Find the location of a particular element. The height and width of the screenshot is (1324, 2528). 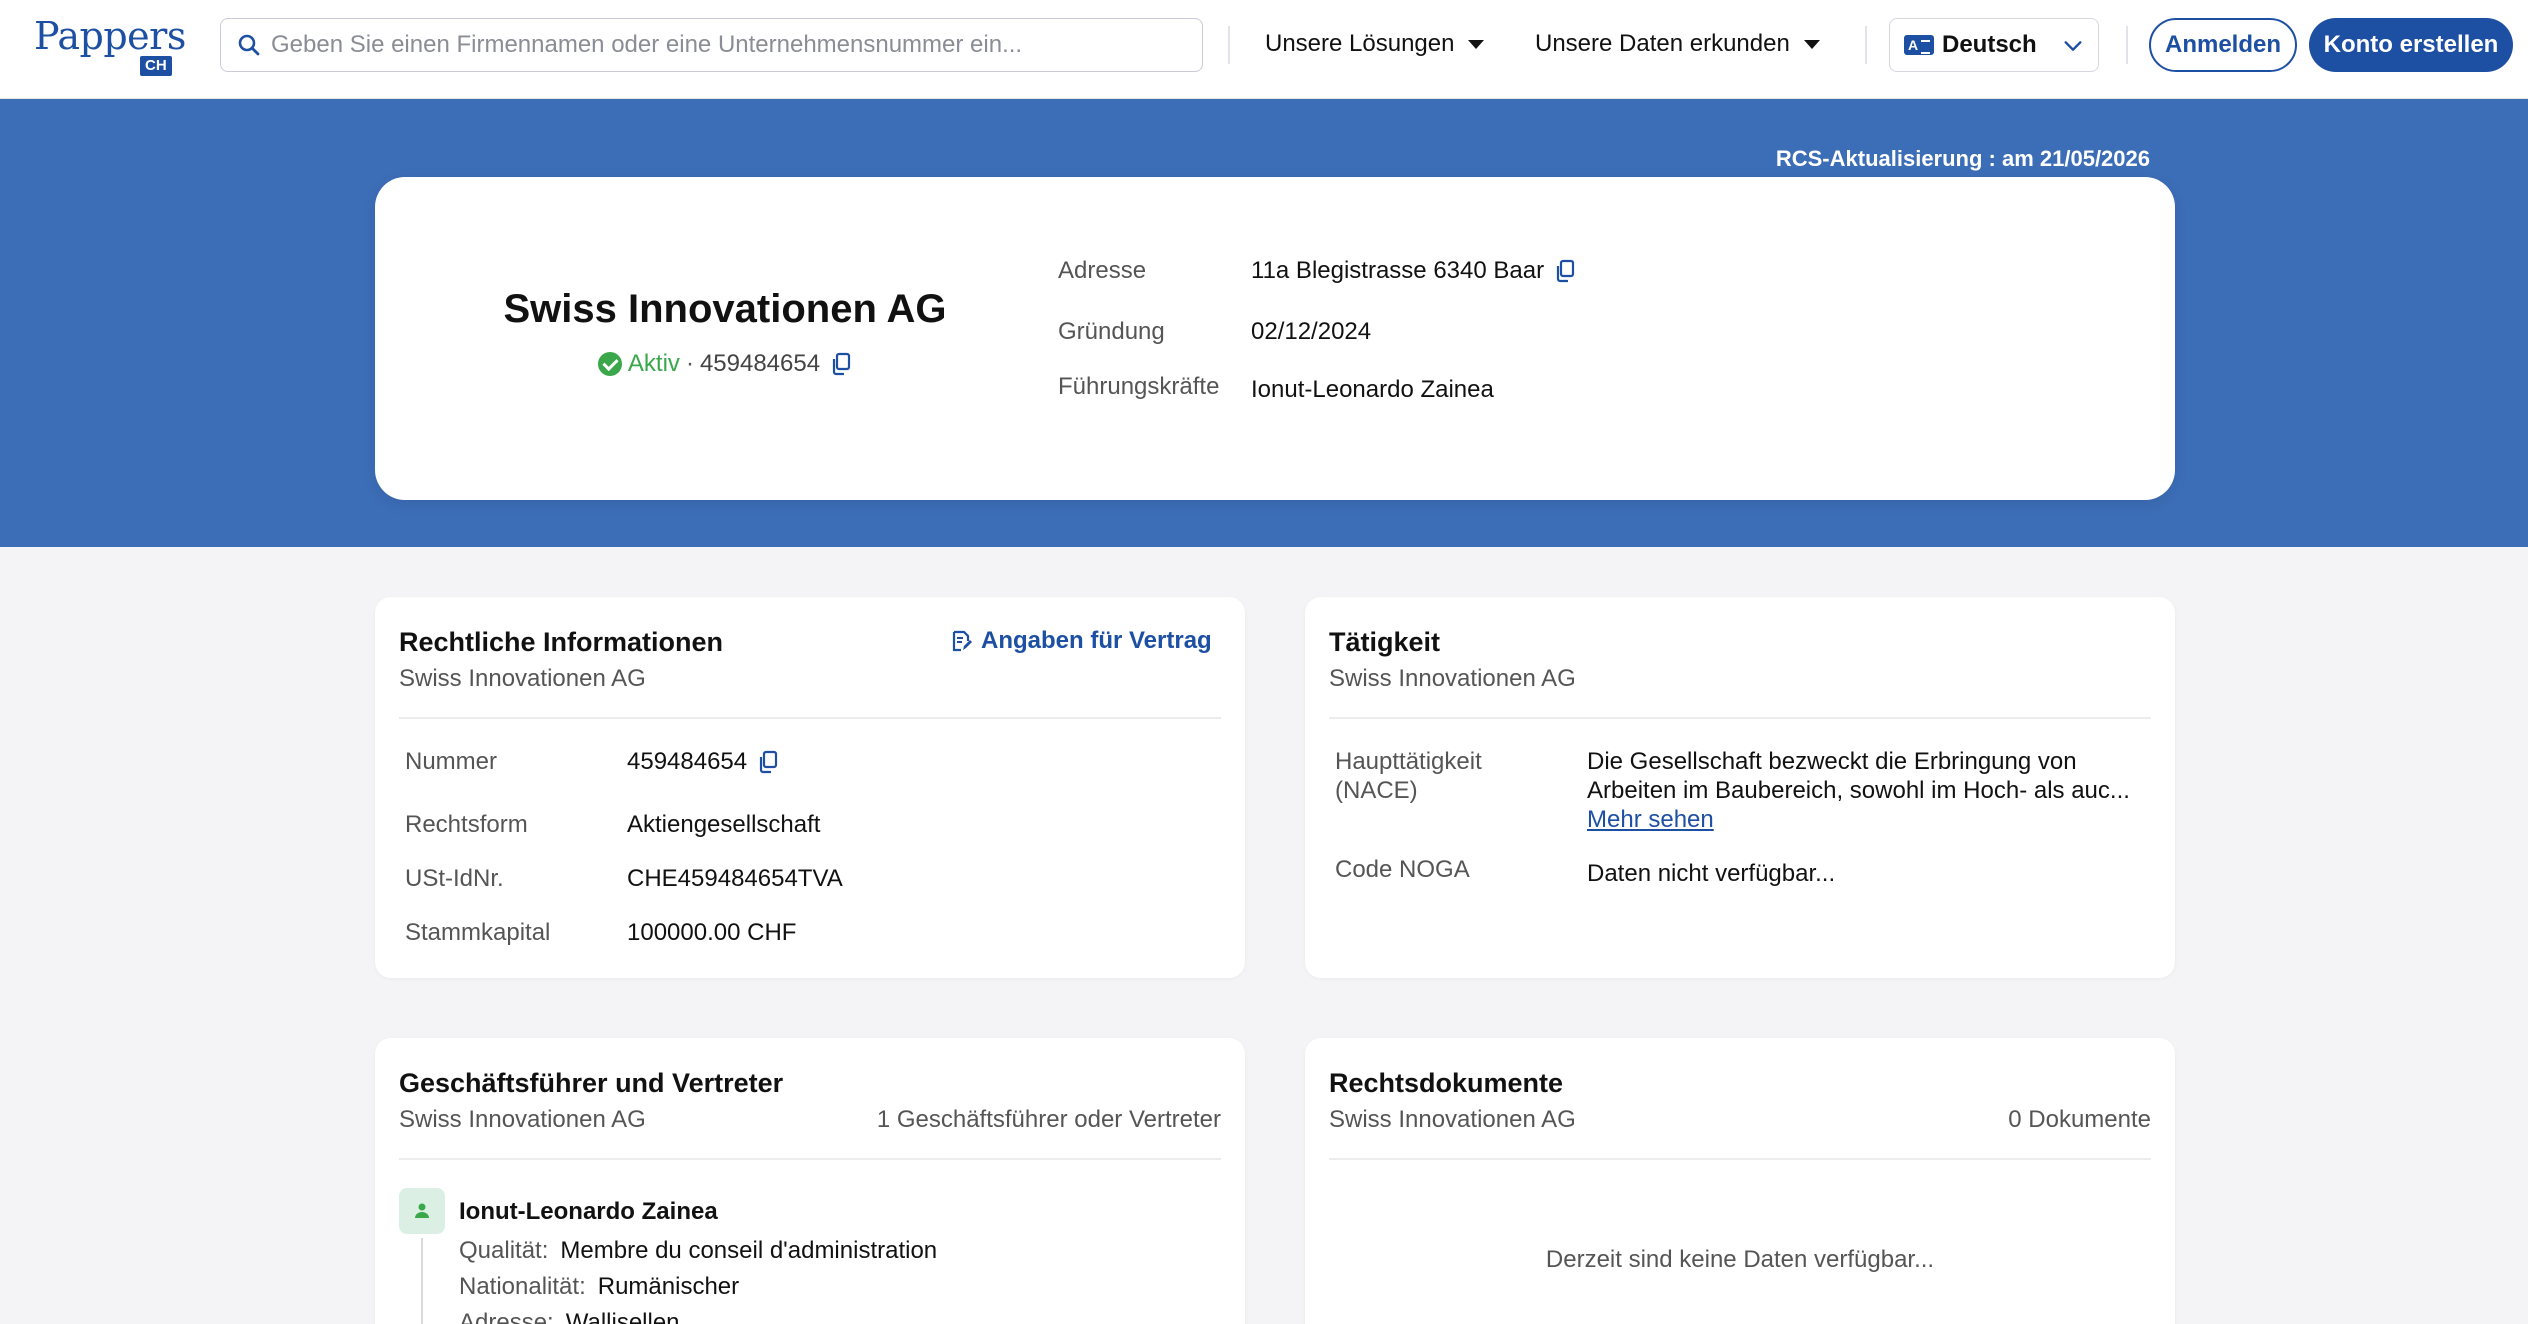

menu-solutions: Unsere Lösungen is located at coordinates (1375, 44).